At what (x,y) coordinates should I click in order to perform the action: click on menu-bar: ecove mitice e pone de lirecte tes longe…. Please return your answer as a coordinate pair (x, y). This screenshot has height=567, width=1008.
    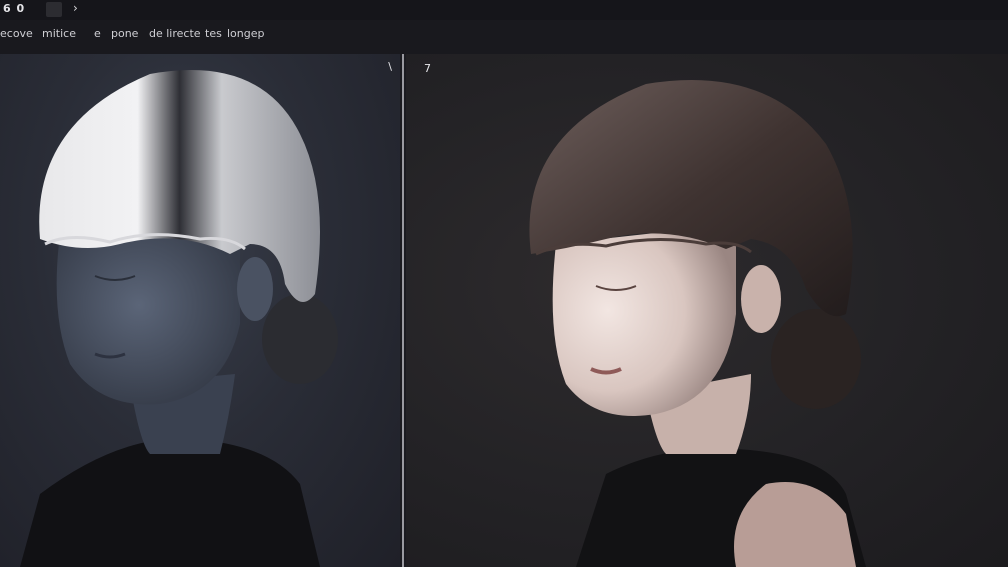
    Looking at the image, I should click on (504, 37).